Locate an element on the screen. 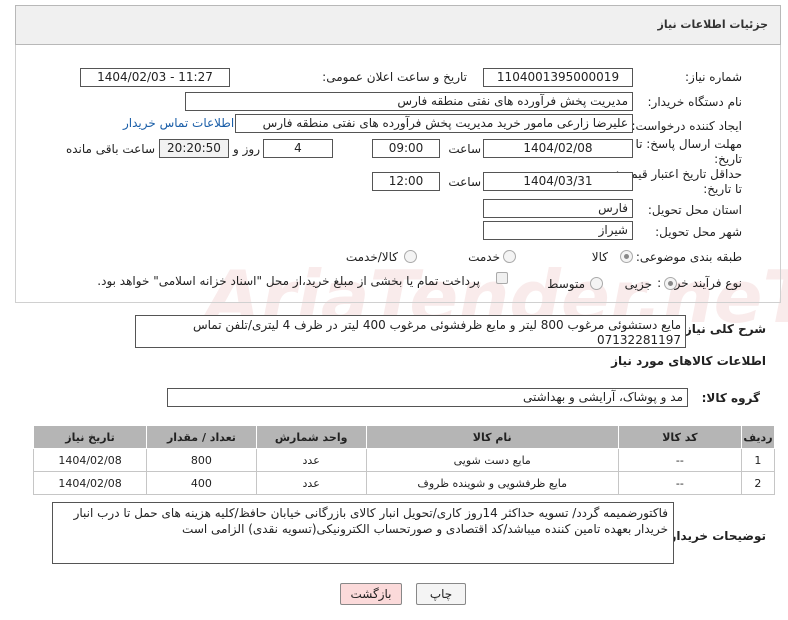 This screenshot has height=620, width=788. back-button: بازگشت is located at coordinates (371, 594).